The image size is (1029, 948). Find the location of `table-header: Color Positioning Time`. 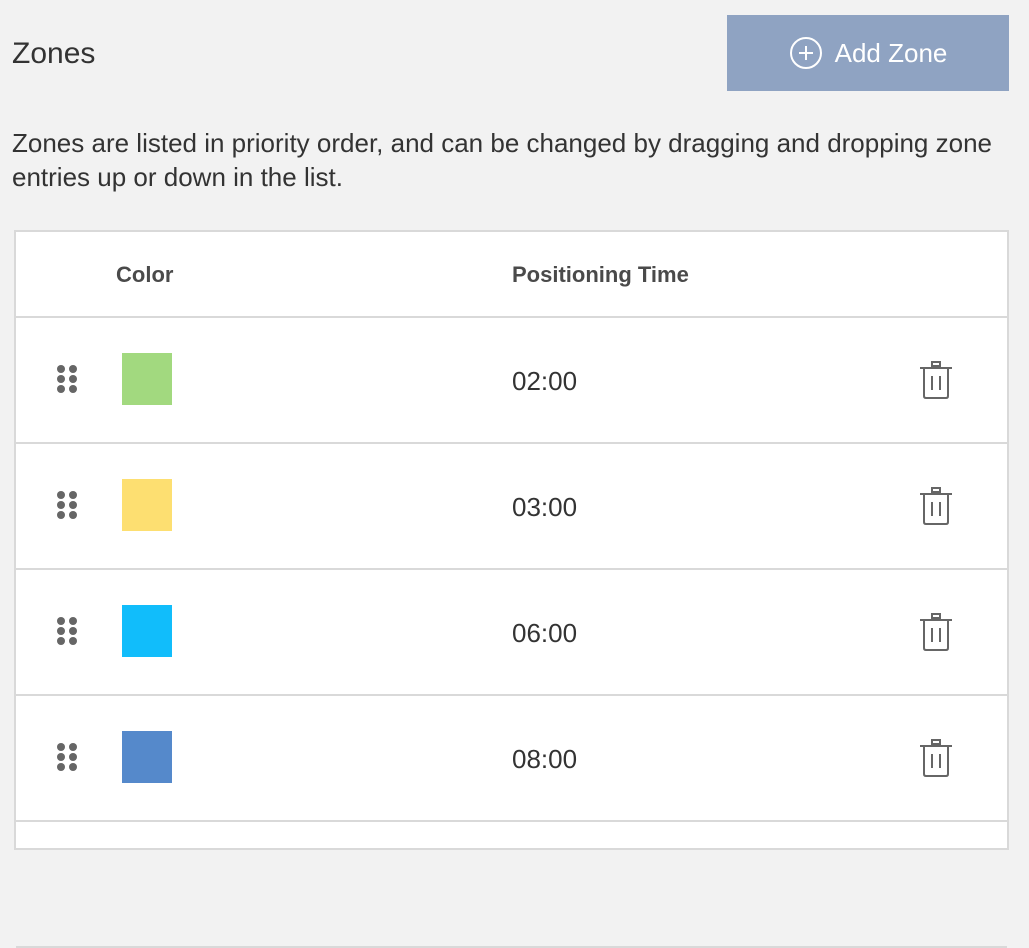

table-header: Color Positioning Time is located at coordinates (511, 275).